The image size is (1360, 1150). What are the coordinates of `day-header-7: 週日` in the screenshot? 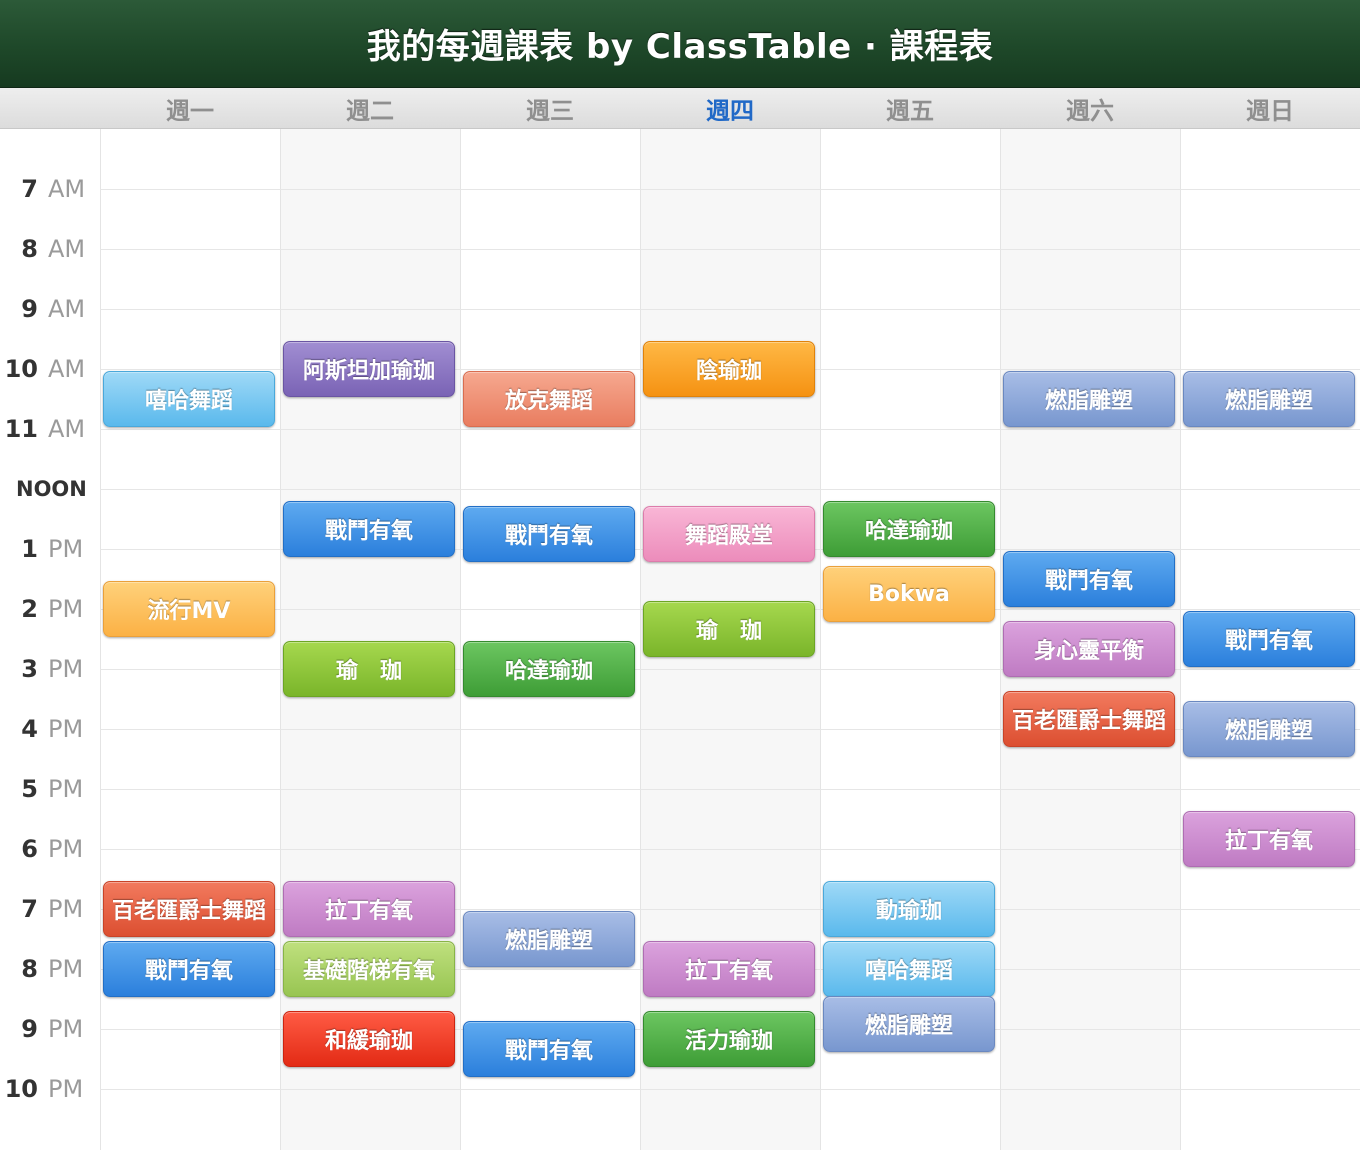 It's located at (1270, 108).